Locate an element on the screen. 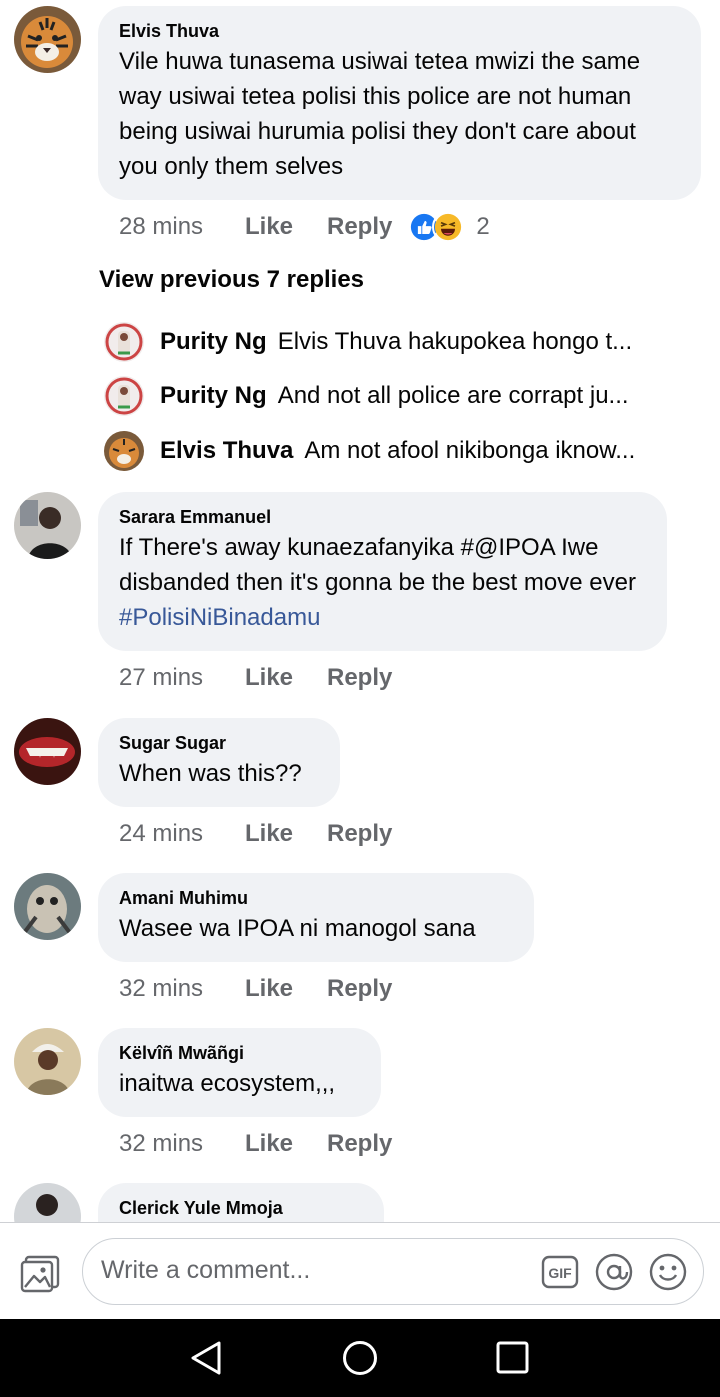  home-icon is located at coordinates (360, 1358).